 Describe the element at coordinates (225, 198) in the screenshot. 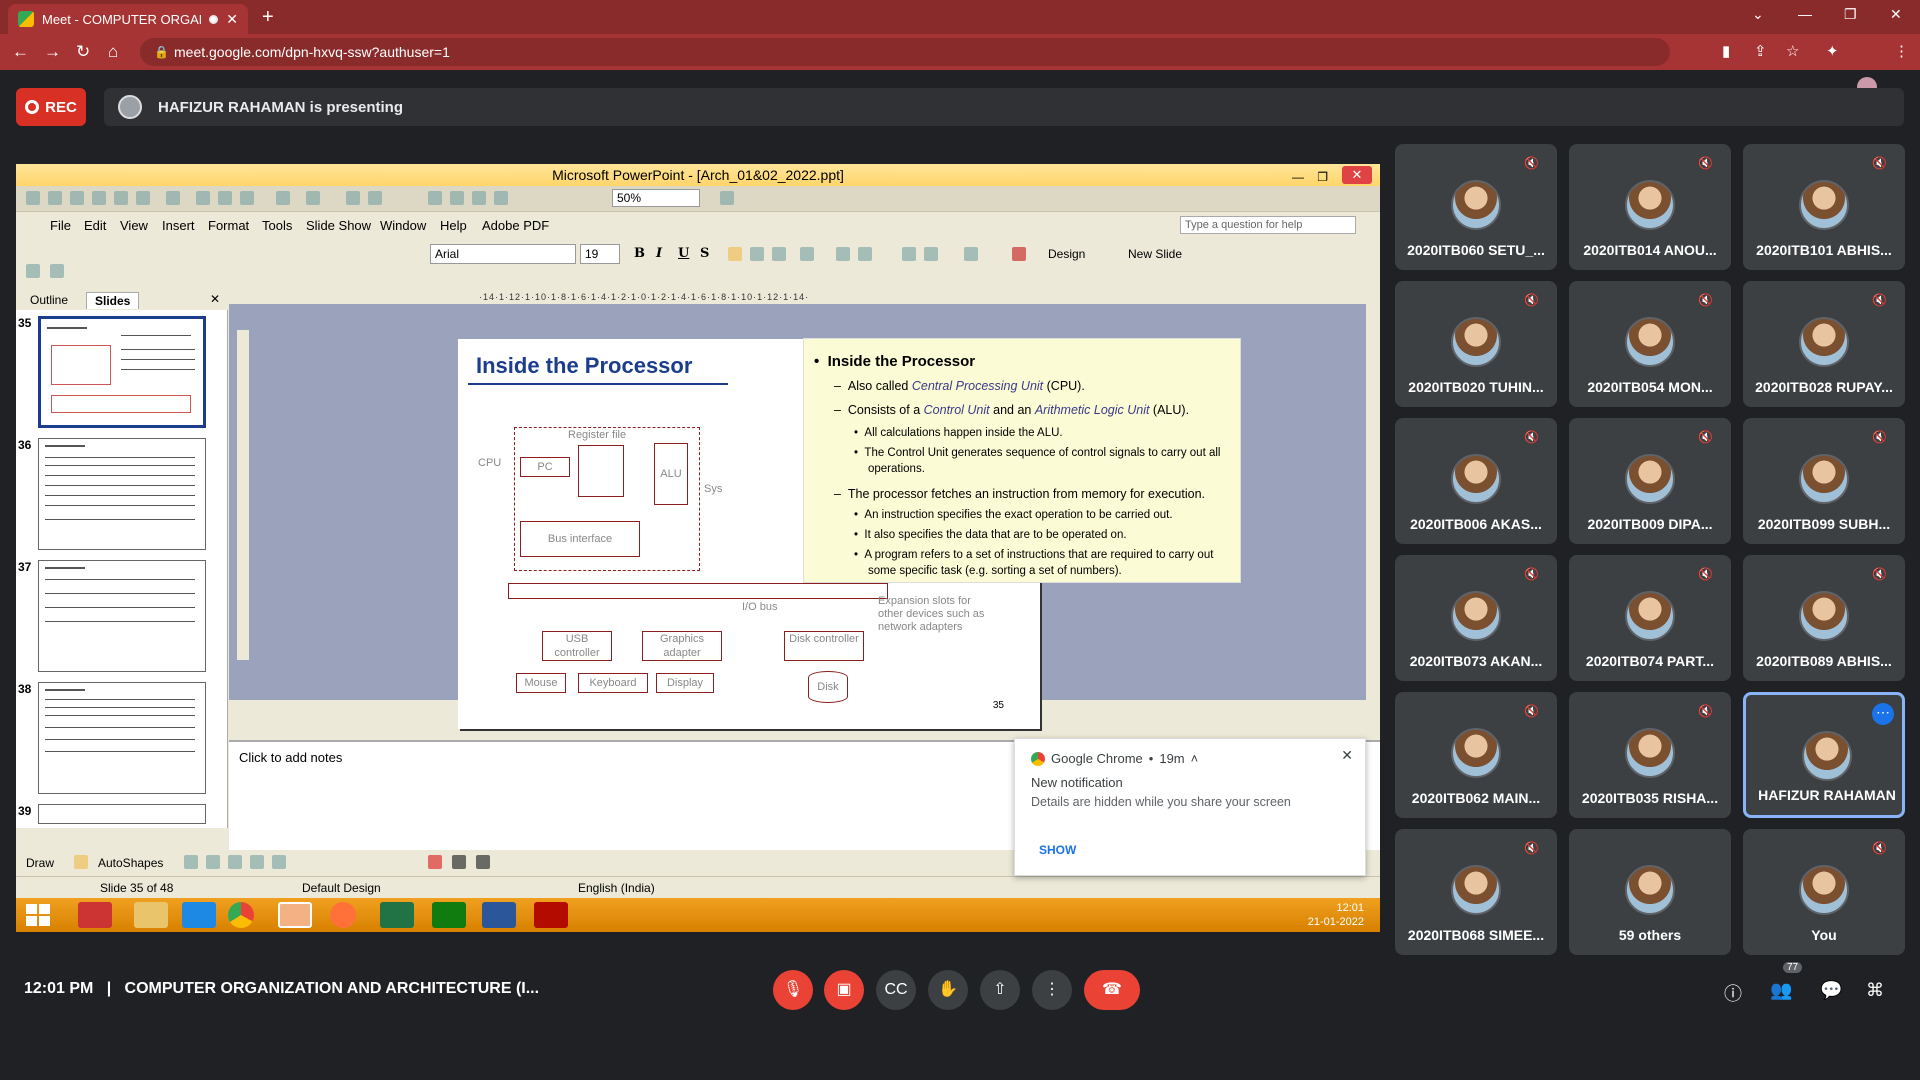

I see `copy-icon` at that location.